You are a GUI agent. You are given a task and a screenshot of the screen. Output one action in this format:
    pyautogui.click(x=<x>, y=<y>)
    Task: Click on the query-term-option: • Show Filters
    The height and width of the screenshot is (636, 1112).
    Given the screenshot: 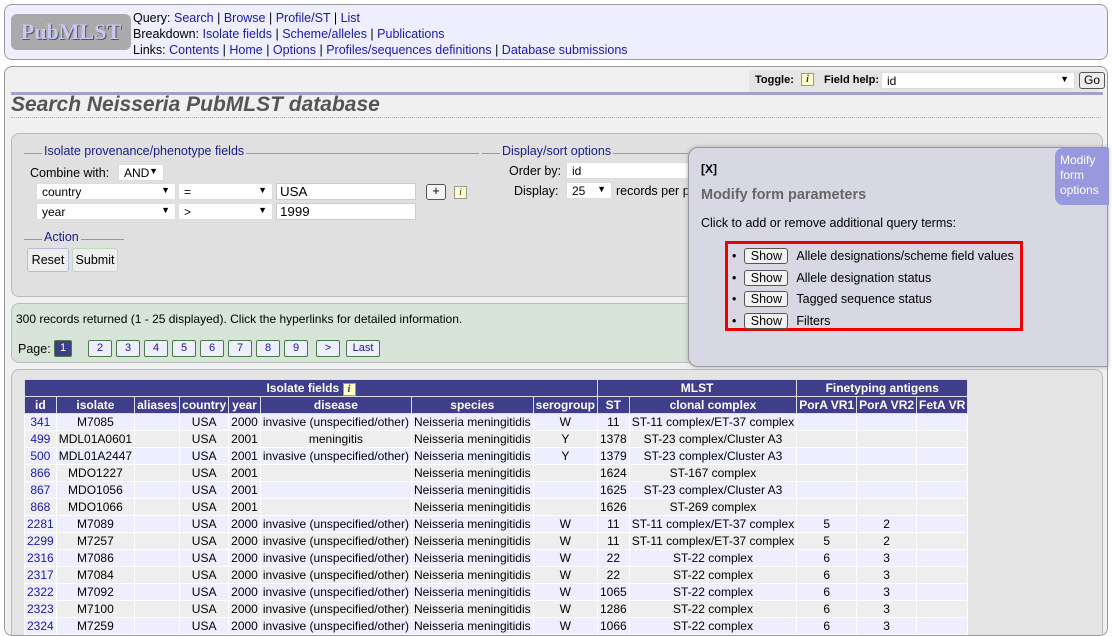 What is the action you would take?
    pyautogui.click(x=781, y=320)
    